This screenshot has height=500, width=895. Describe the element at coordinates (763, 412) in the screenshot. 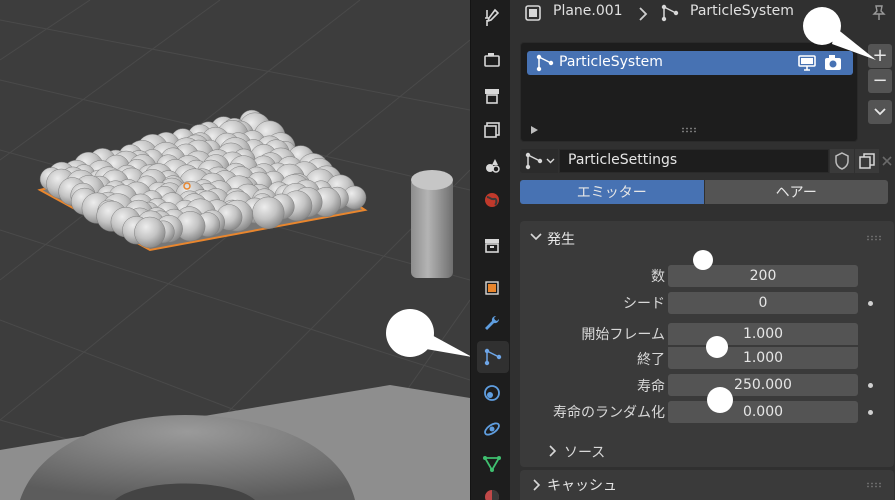

I see `lifetime-random-field: 0.000` at that location.